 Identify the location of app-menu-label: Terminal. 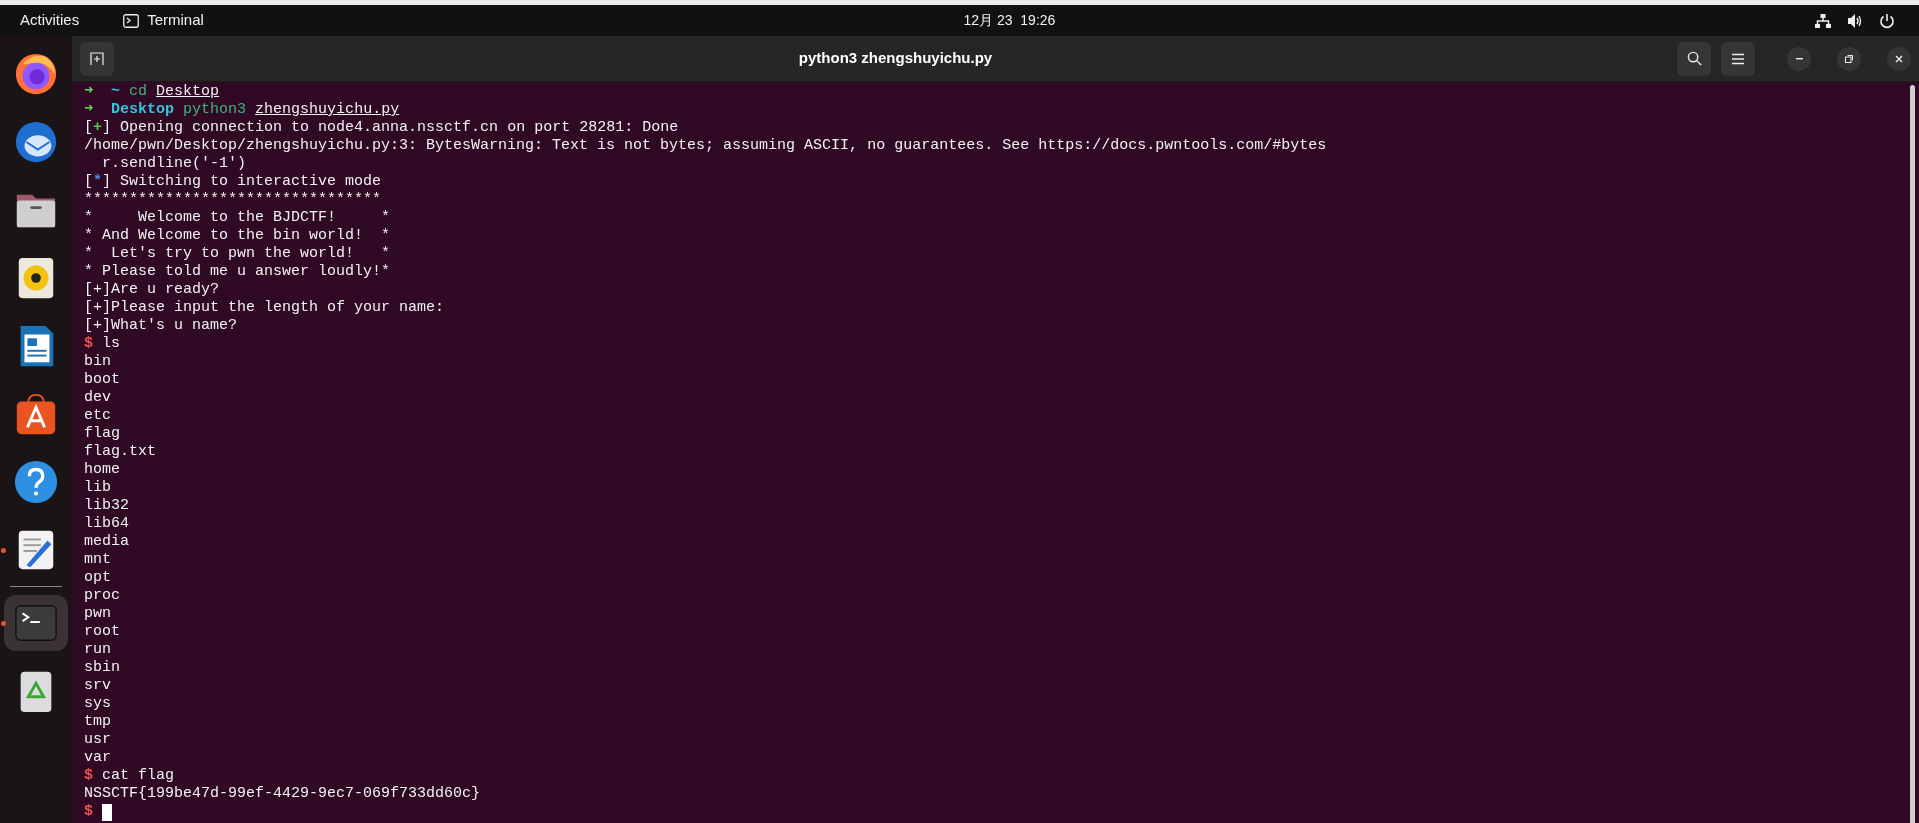
(175, 20).